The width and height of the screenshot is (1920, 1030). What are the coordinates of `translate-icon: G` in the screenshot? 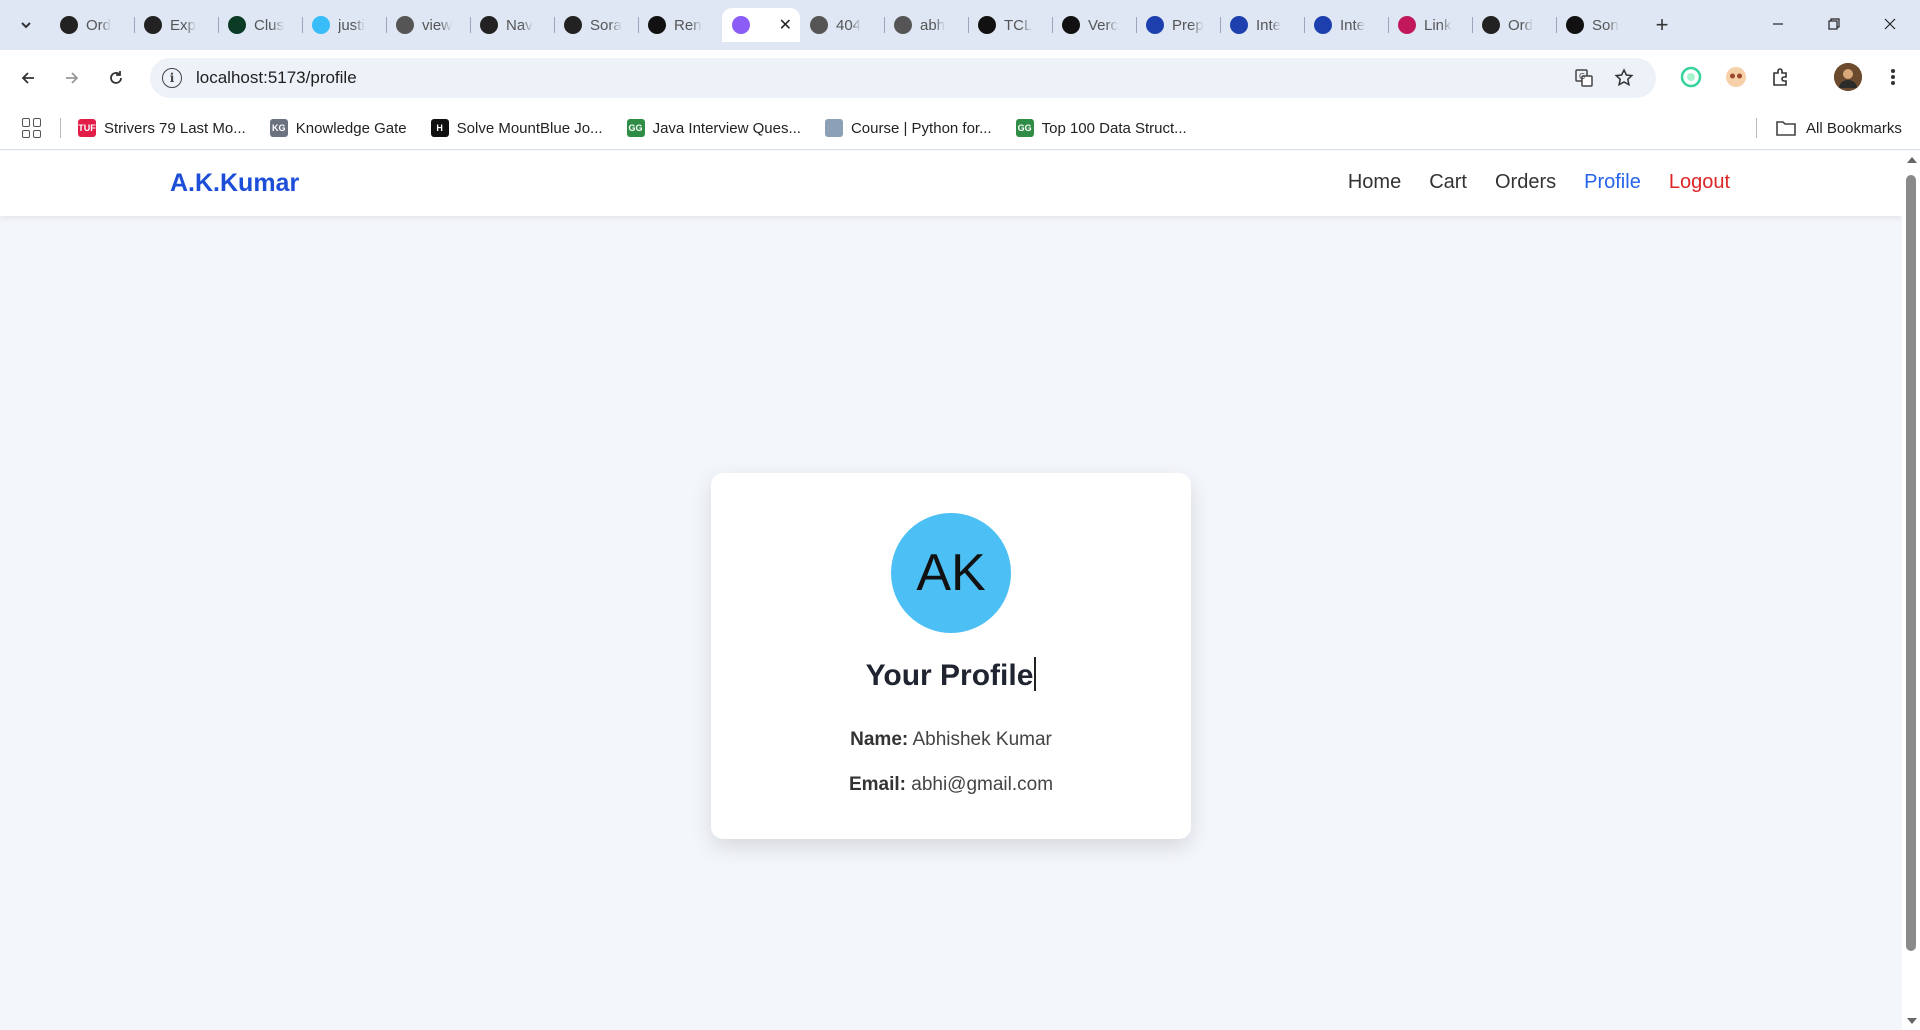 It's located at (1584, 78).